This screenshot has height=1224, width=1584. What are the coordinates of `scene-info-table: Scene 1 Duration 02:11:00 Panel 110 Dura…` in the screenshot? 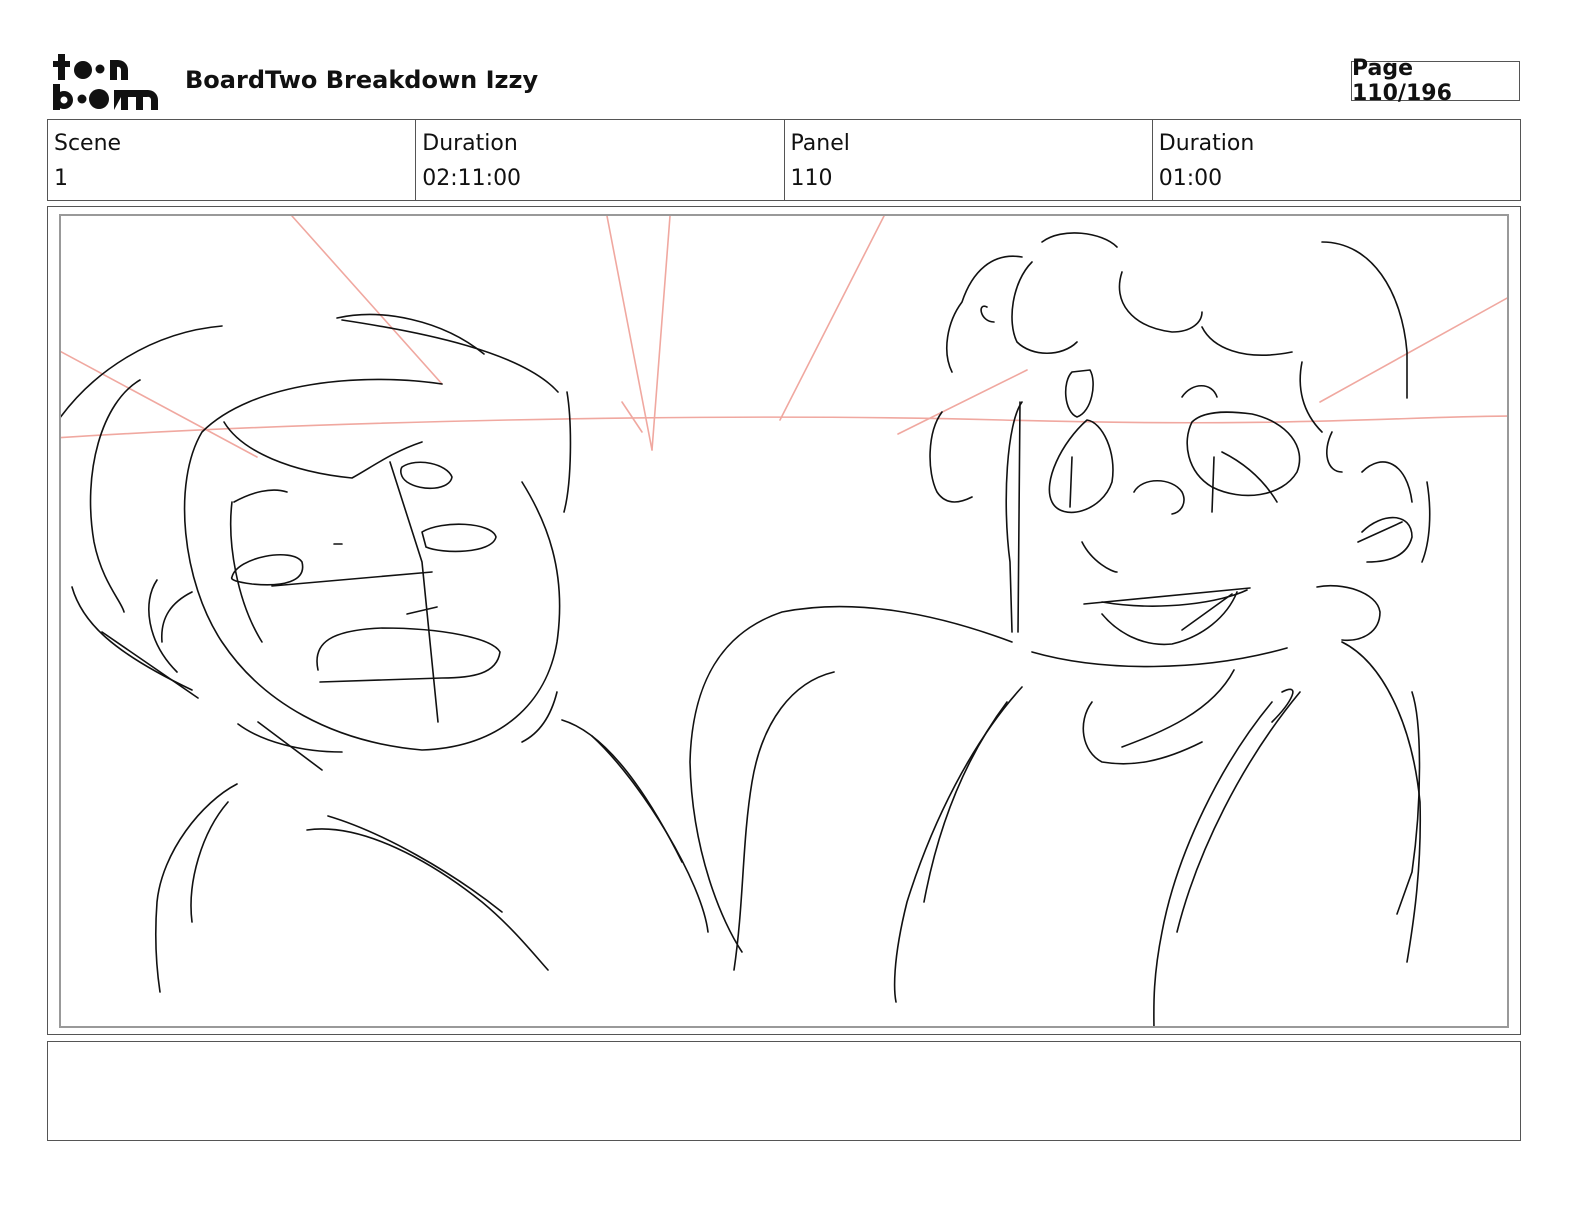 It's located at (784, 160).